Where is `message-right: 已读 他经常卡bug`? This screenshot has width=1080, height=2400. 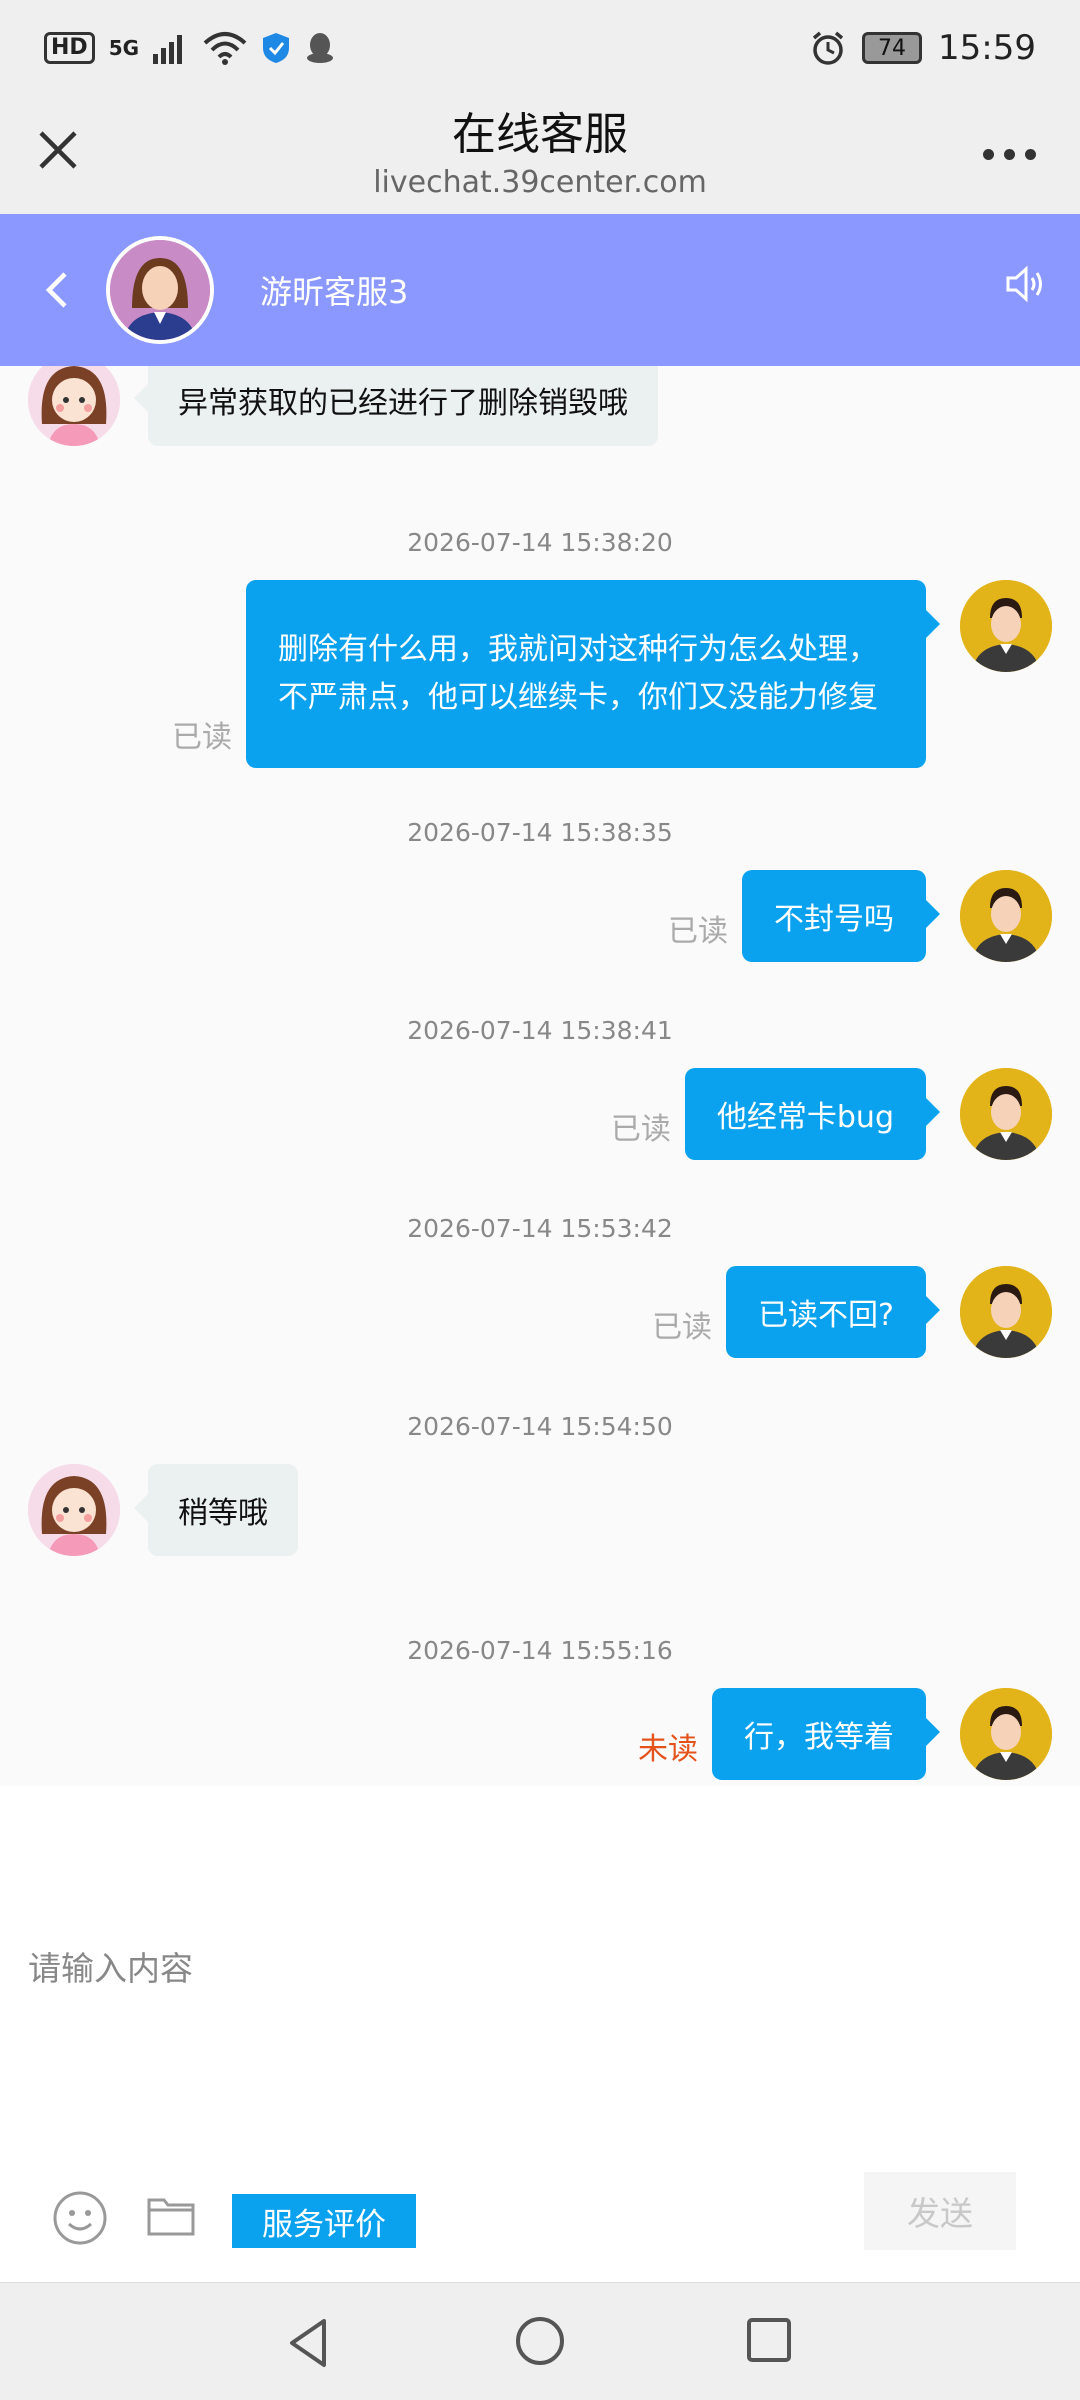
message-right: 已读 他经常卡bug is located at coordinates (831, 1114).